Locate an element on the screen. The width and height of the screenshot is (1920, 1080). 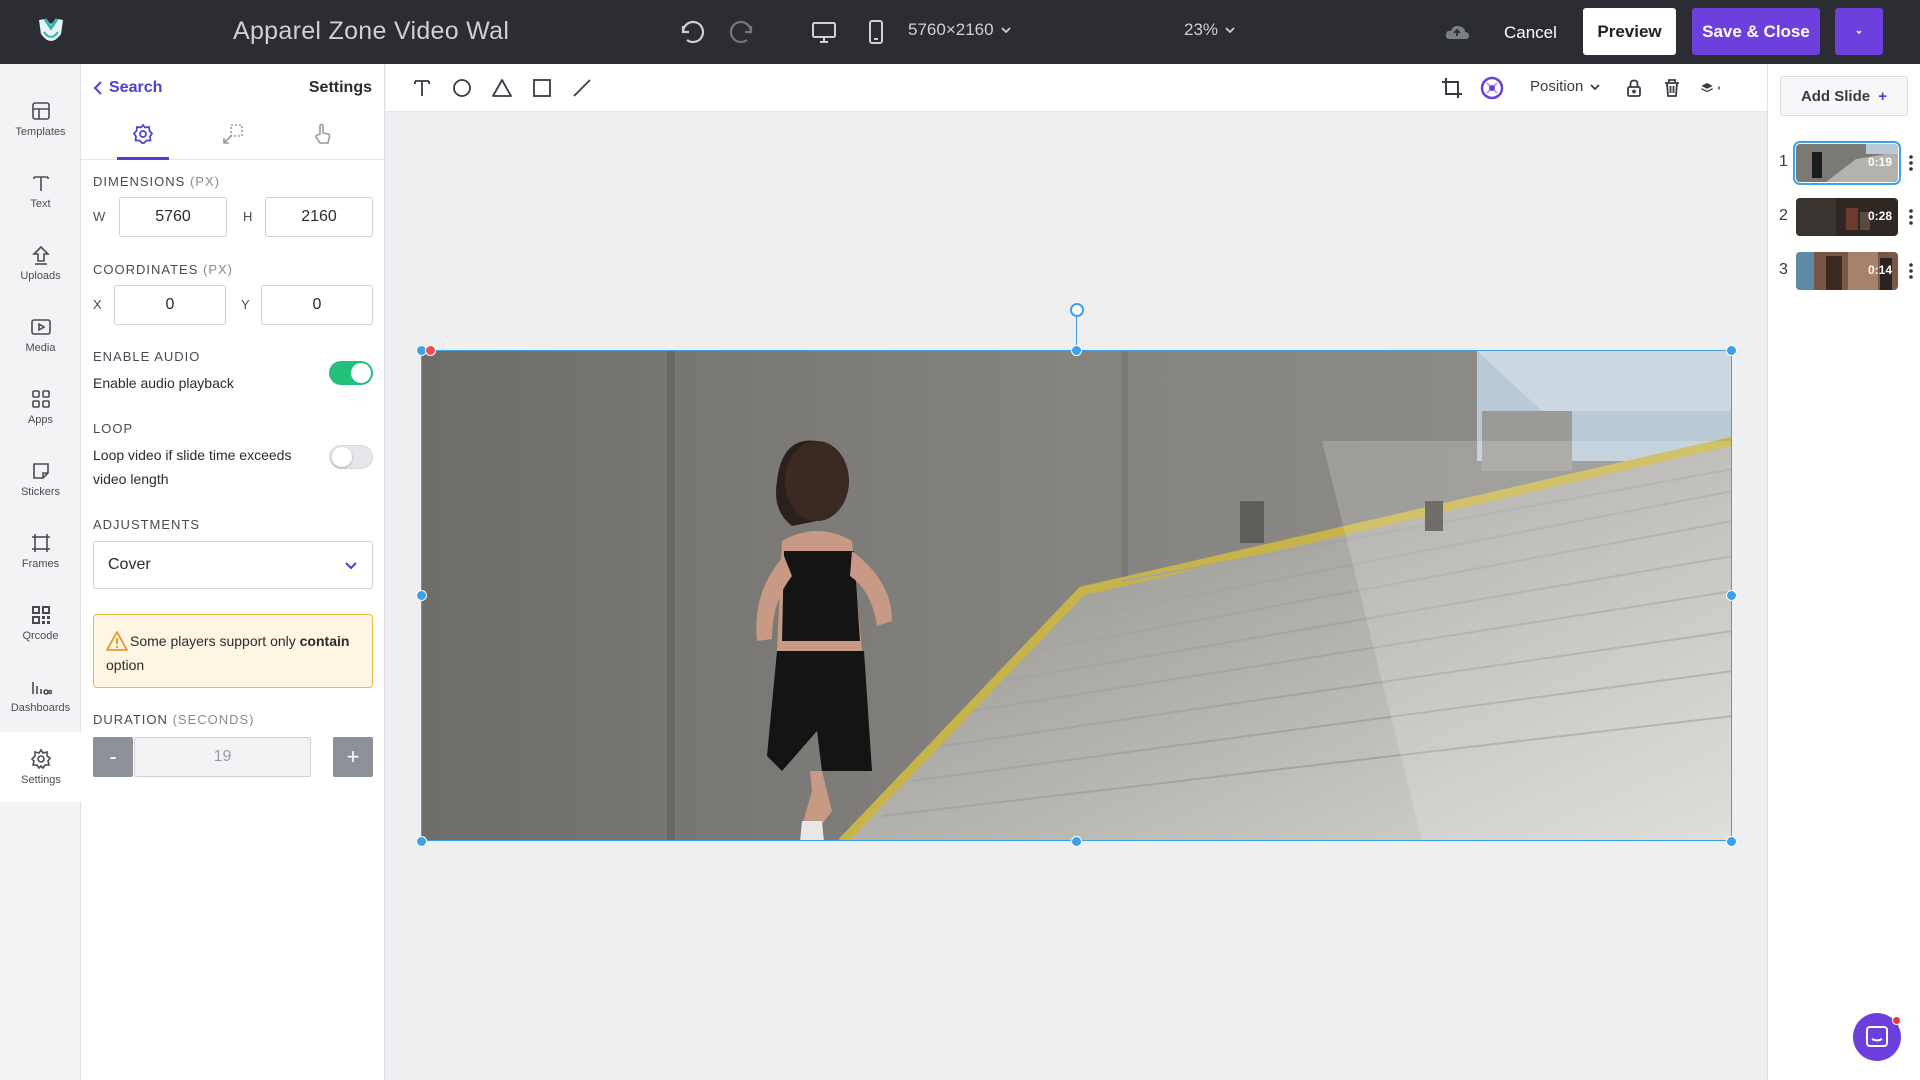
width-input is located at coordinates (173, 217).